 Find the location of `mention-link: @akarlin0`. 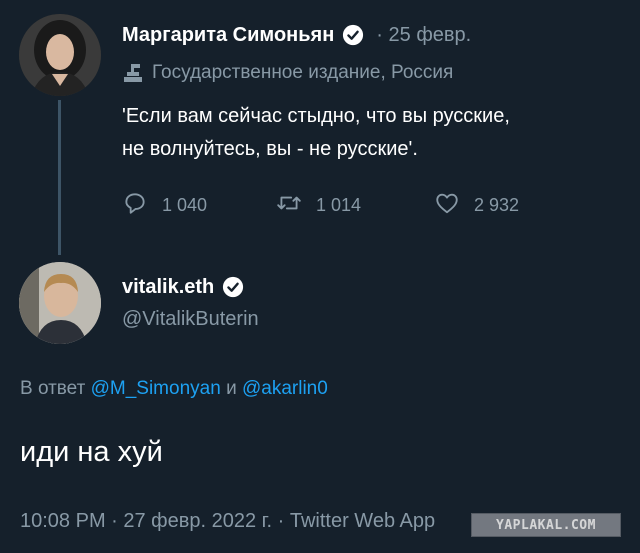

mention-link: @akarlin0 is located at coordinates (285, 388).